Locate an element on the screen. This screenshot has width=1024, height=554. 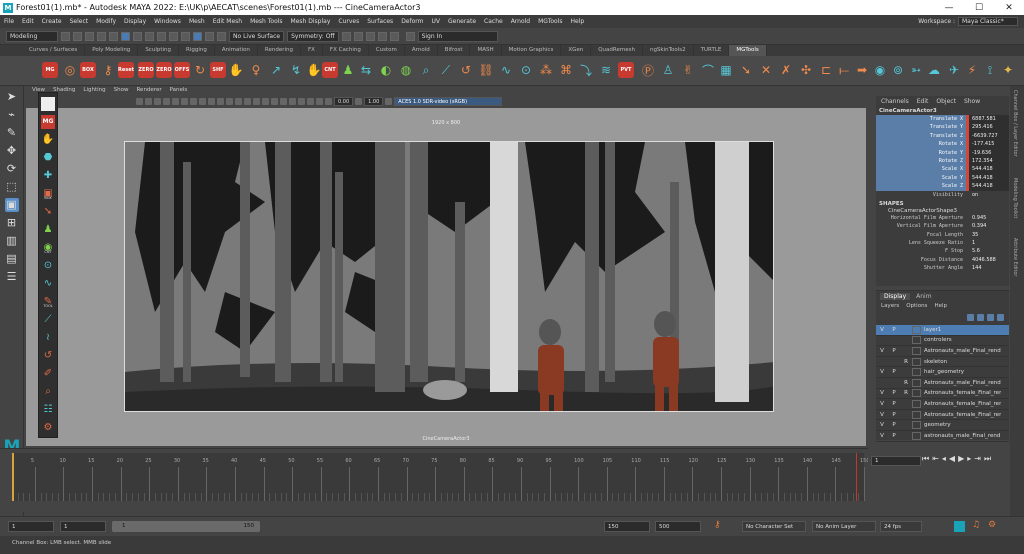
gate-mask-icon is located at coordinates (193, 101).